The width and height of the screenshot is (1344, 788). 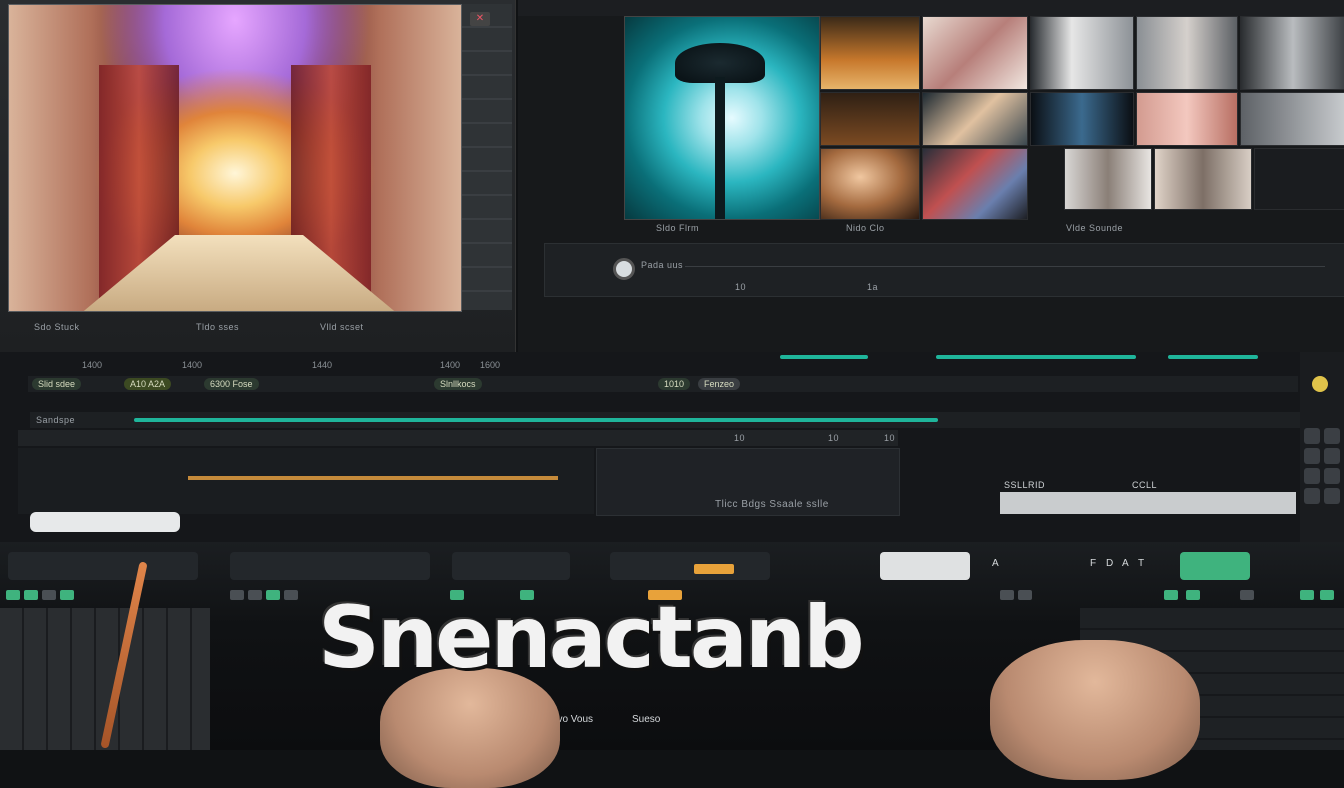 I want to click on status-label-2: CCLL, so click(x=1145, y=485).